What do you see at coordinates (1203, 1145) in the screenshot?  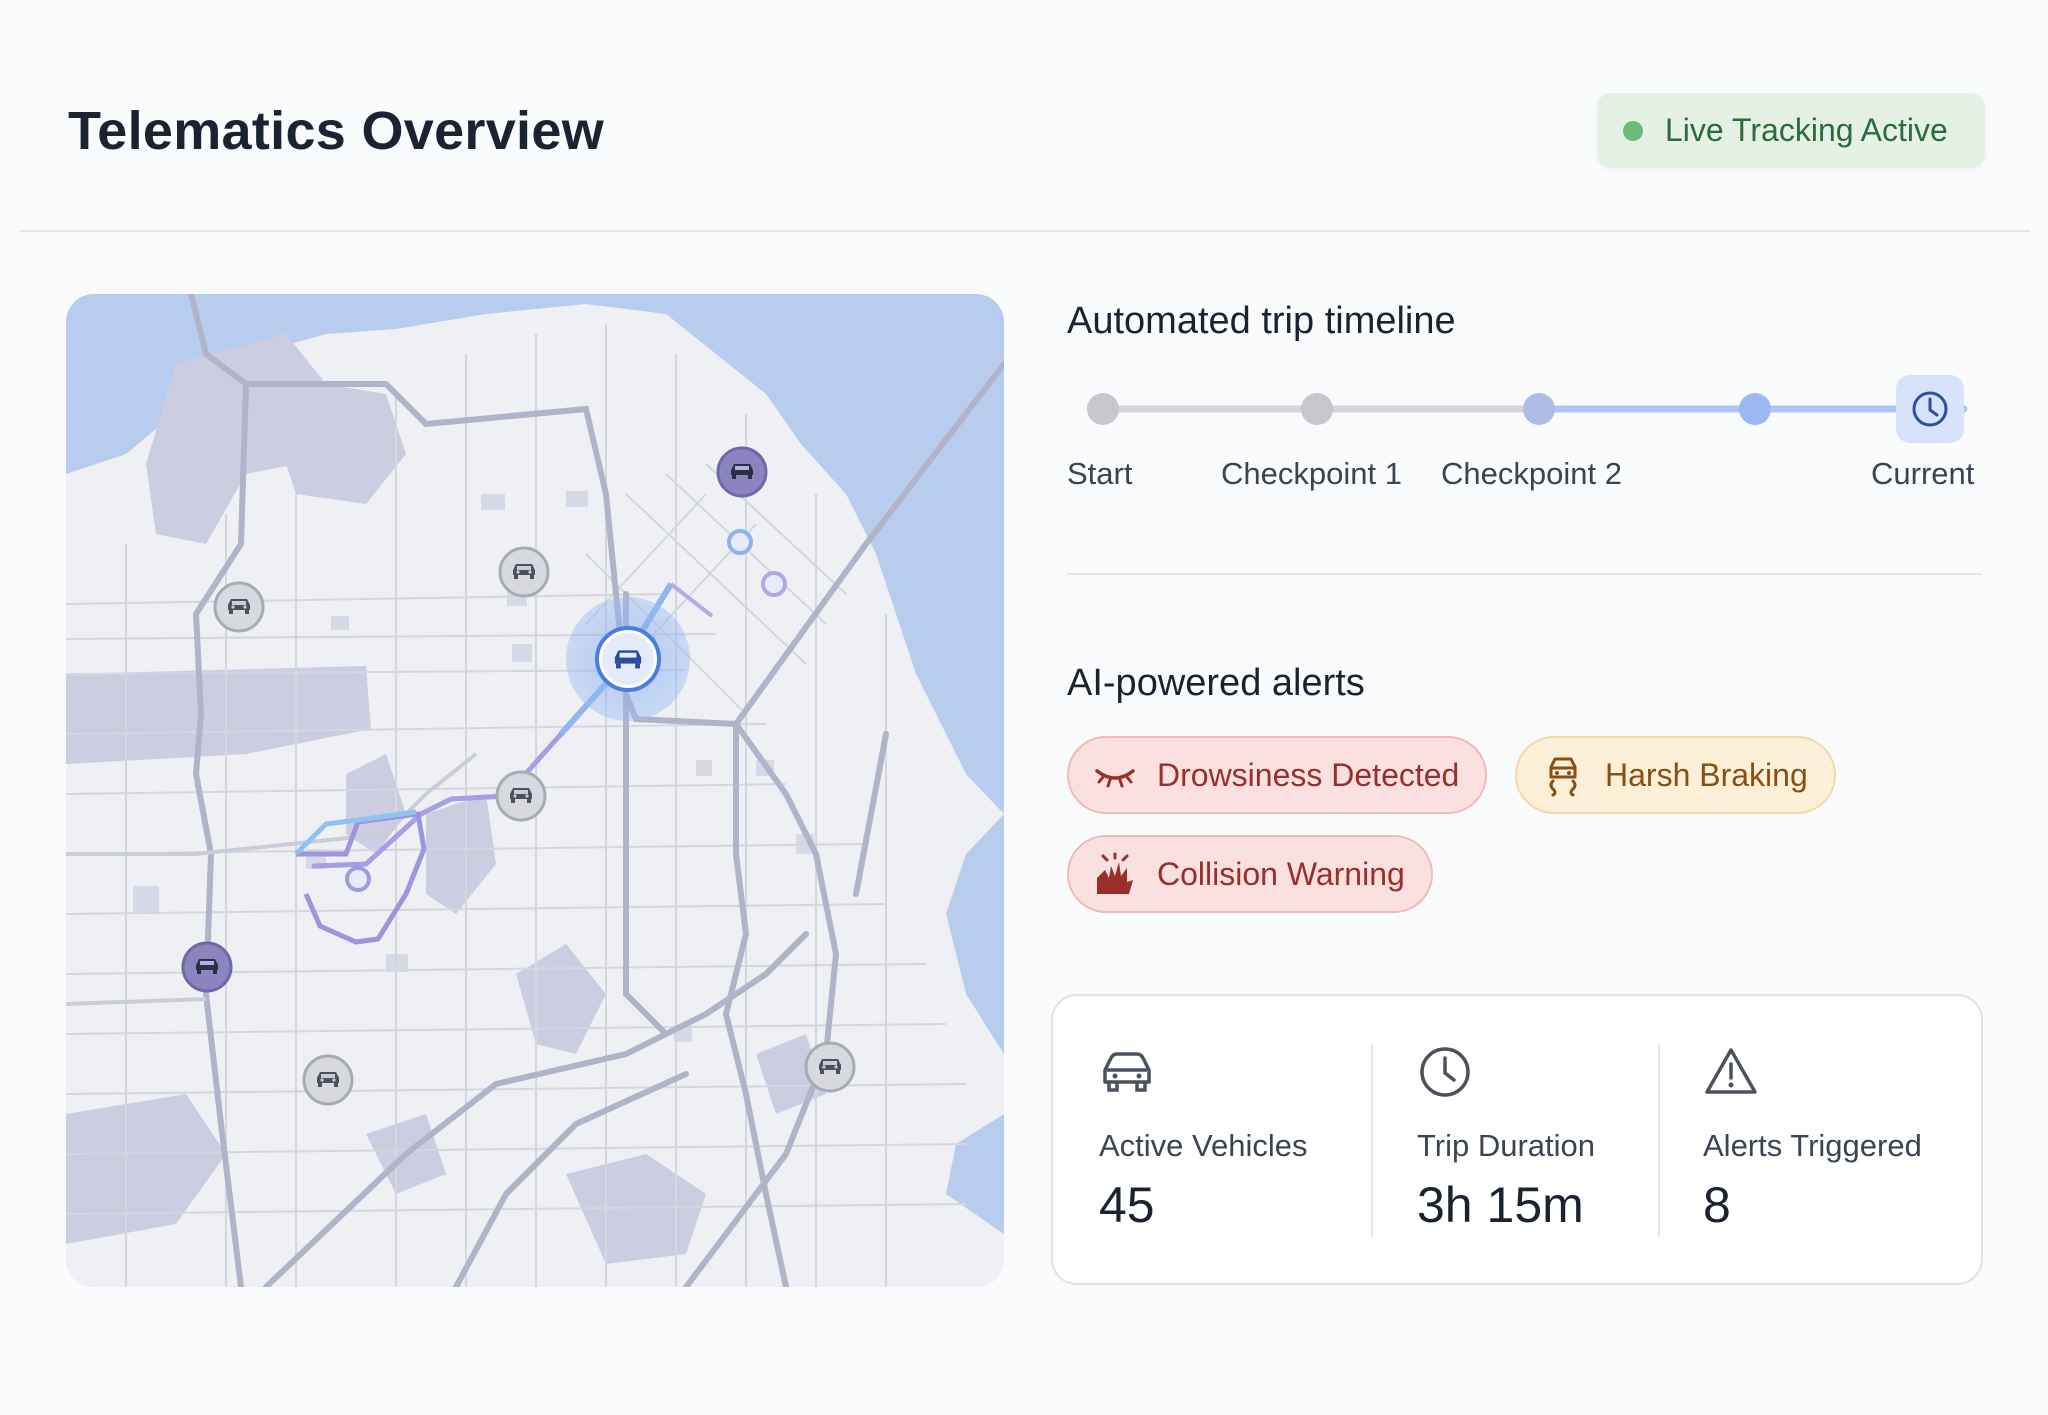 I see `stat-label: Active Vehicles` at bounding box center [1203, 1145].